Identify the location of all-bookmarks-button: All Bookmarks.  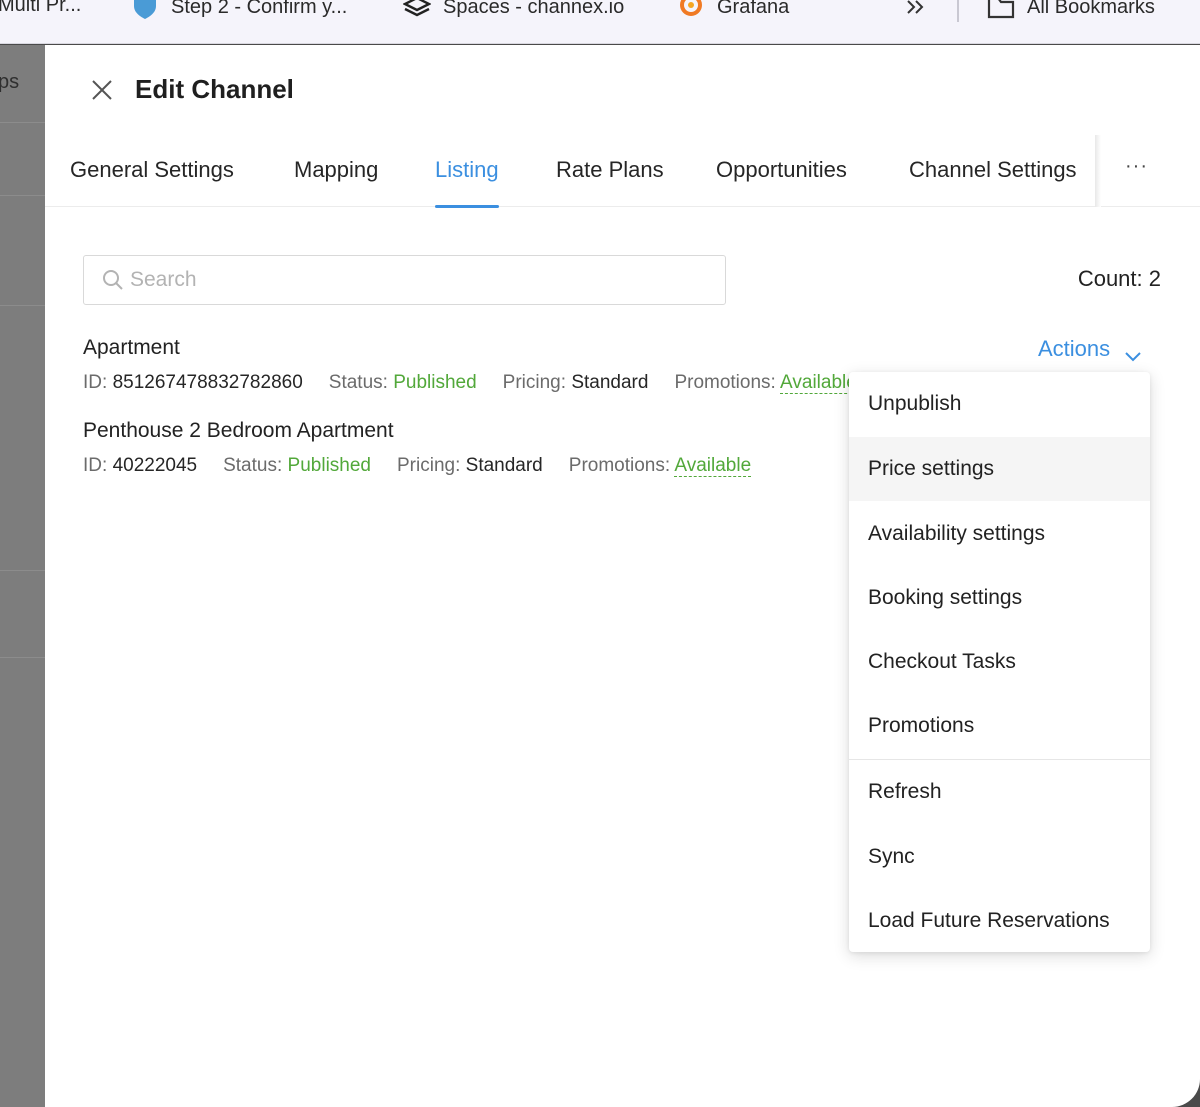
(1071, 10).